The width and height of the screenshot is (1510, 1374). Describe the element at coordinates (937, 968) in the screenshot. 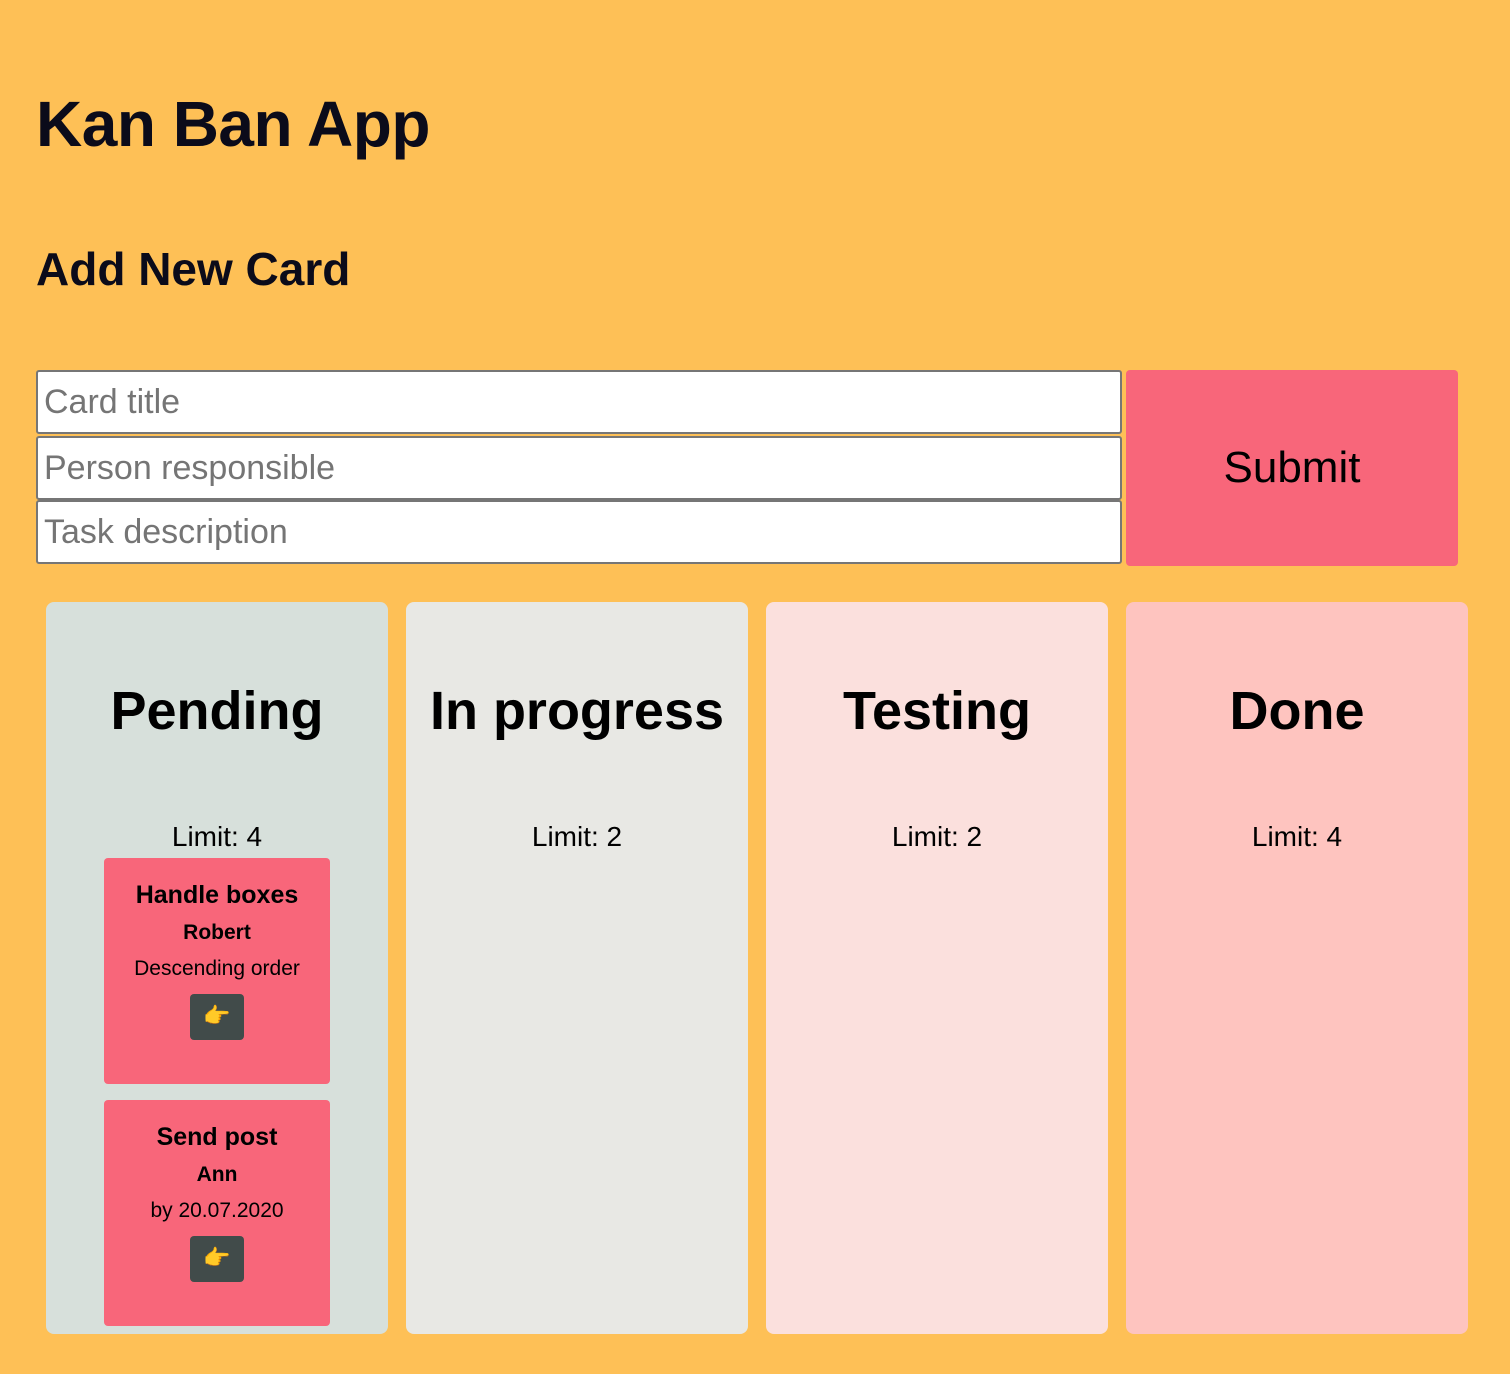

I see `column-testing: Testing Limit: 2` at that location.